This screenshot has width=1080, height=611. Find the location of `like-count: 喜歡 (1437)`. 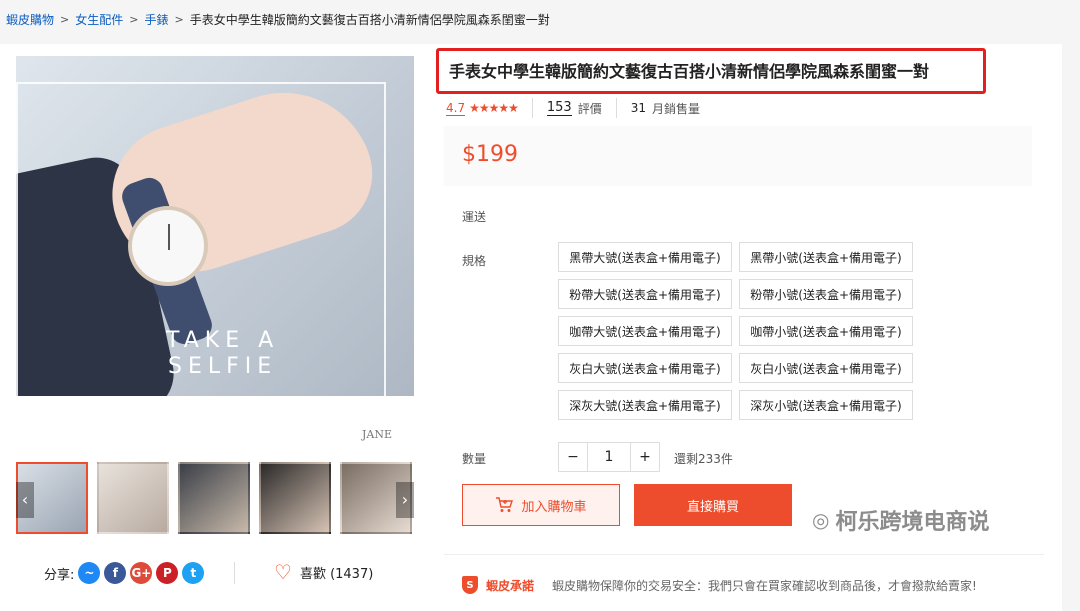

like-count: 喜歡 (1437) is located at coordinates (336, 574).